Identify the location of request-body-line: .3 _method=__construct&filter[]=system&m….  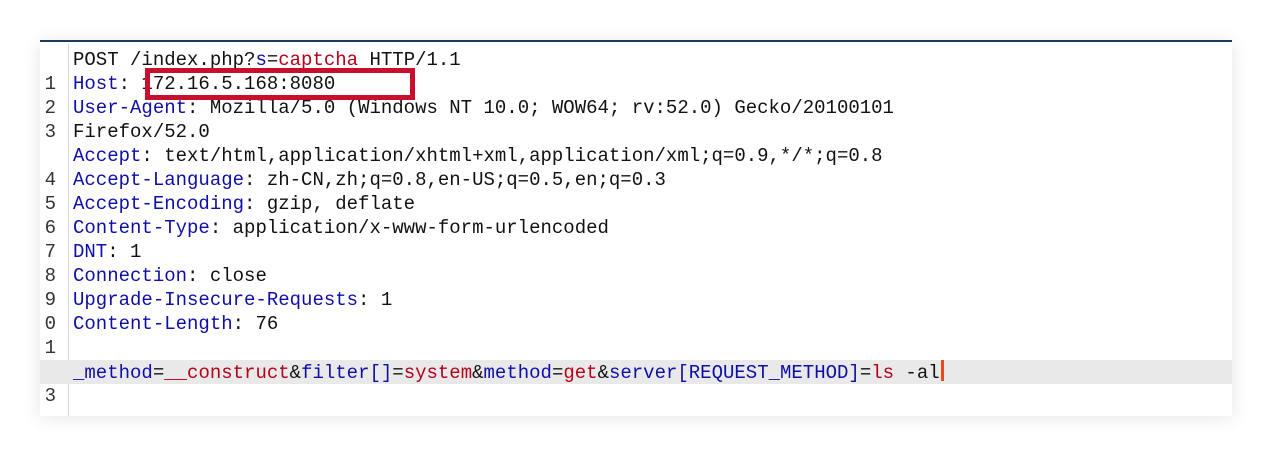
(636, 383).